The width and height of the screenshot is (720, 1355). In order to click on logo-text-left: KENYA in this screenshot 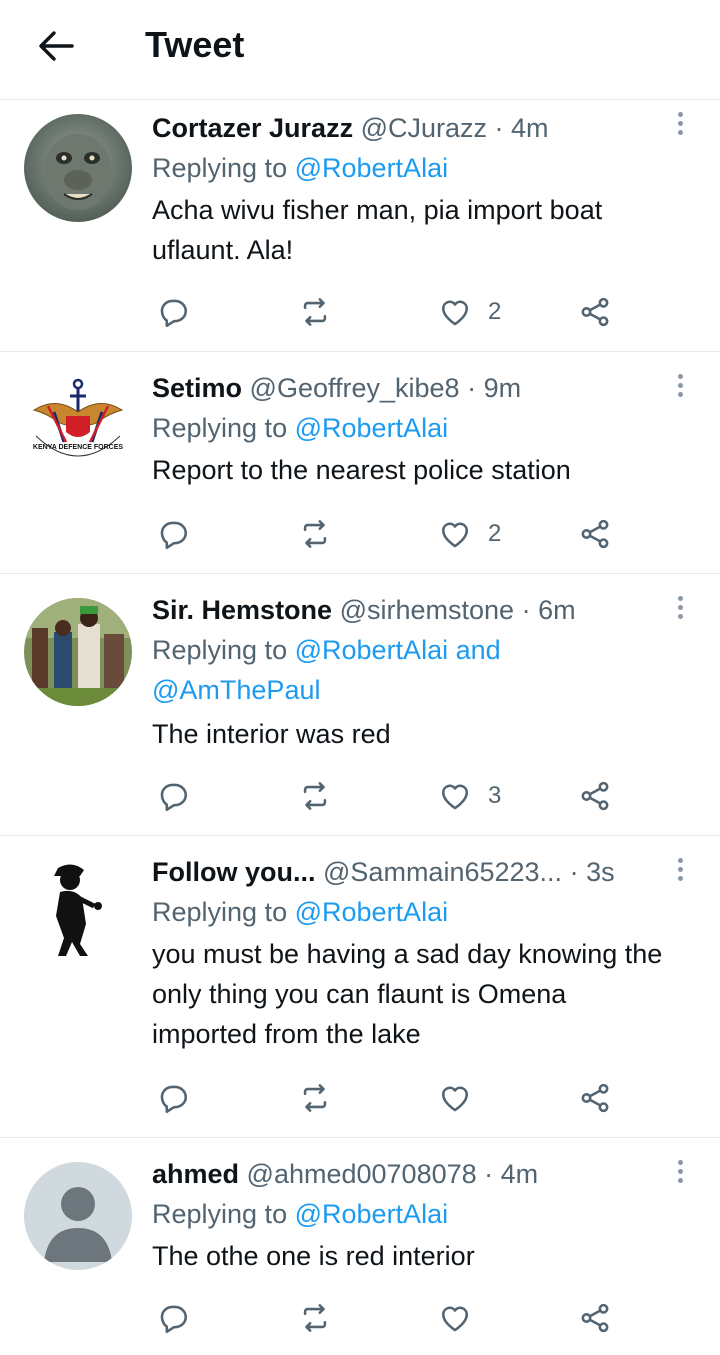, I will do `click(44, 447)`.